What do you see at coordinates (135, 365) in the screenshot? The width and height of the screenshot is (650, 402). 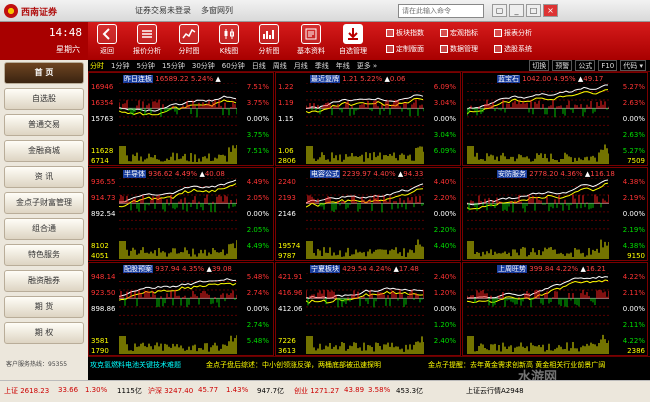 I see `news-item-1: 攻克氢燃料电池关键技术难题` at bounding box center [135, 365].